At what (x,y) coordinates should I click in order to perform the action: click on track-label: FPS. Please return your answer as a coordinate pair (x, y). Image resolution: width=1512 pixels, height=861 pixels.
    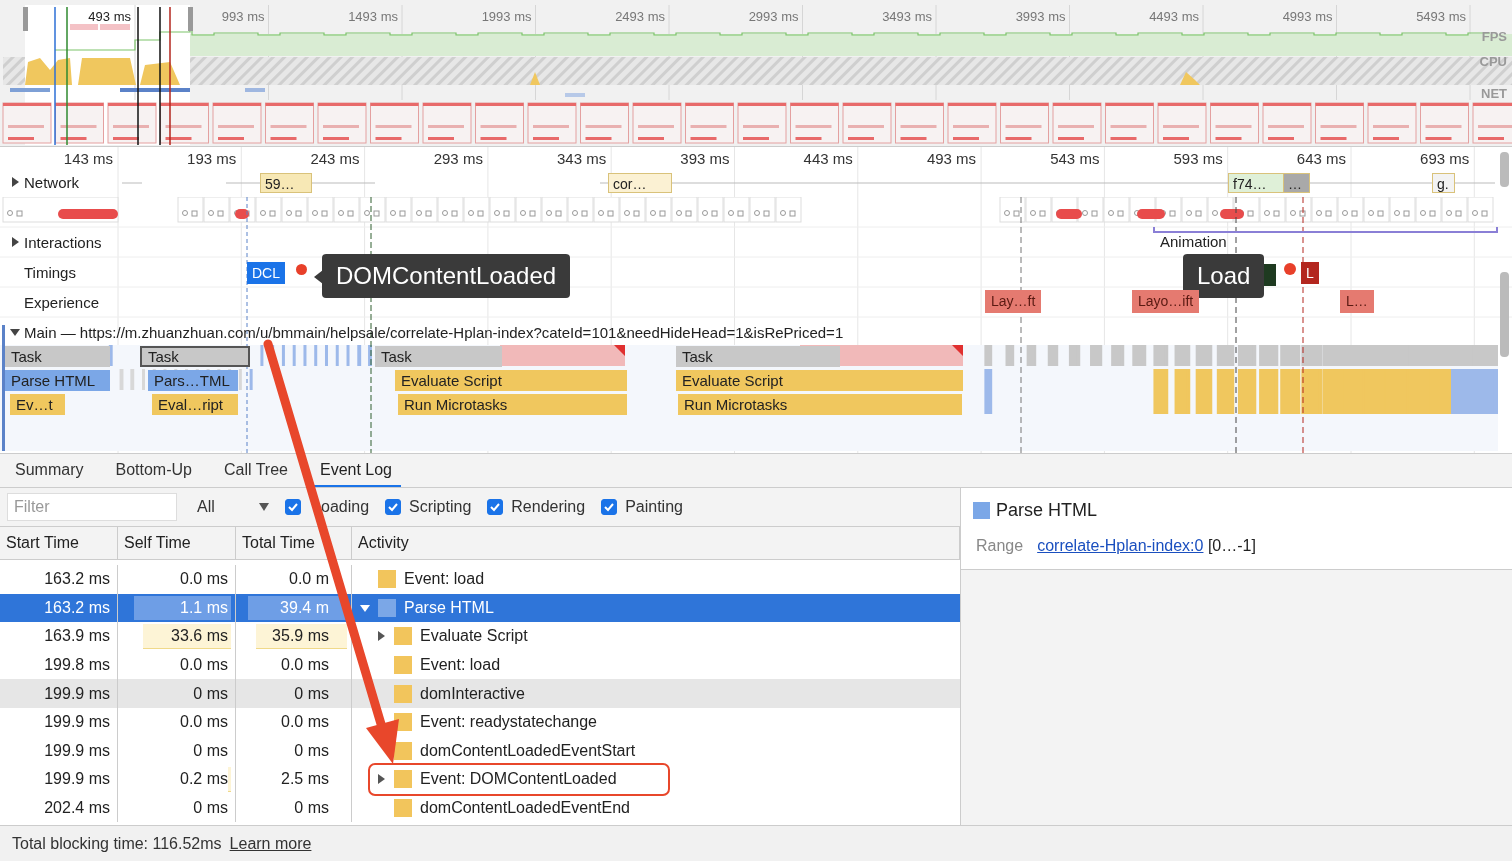
    Looking at the image, I should click on (1494, 36).